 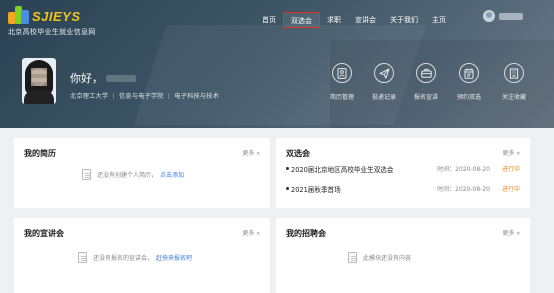 I want to click on card-my-resume: 我的简历 更多 » 还没有创建个人简历， 点击添加, so click(x=142, y=173).